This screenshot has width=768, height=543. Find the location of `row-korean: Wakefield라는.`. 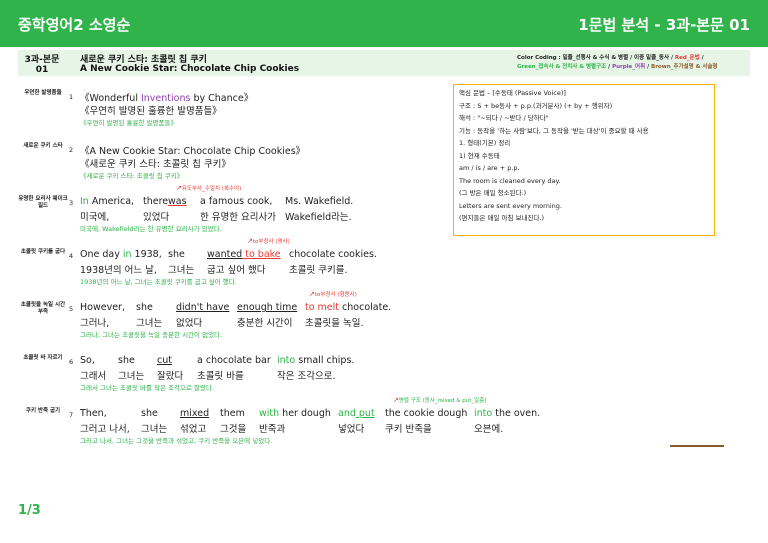

row-korean: Wakefield라는. is located at coordinates (318, 217).